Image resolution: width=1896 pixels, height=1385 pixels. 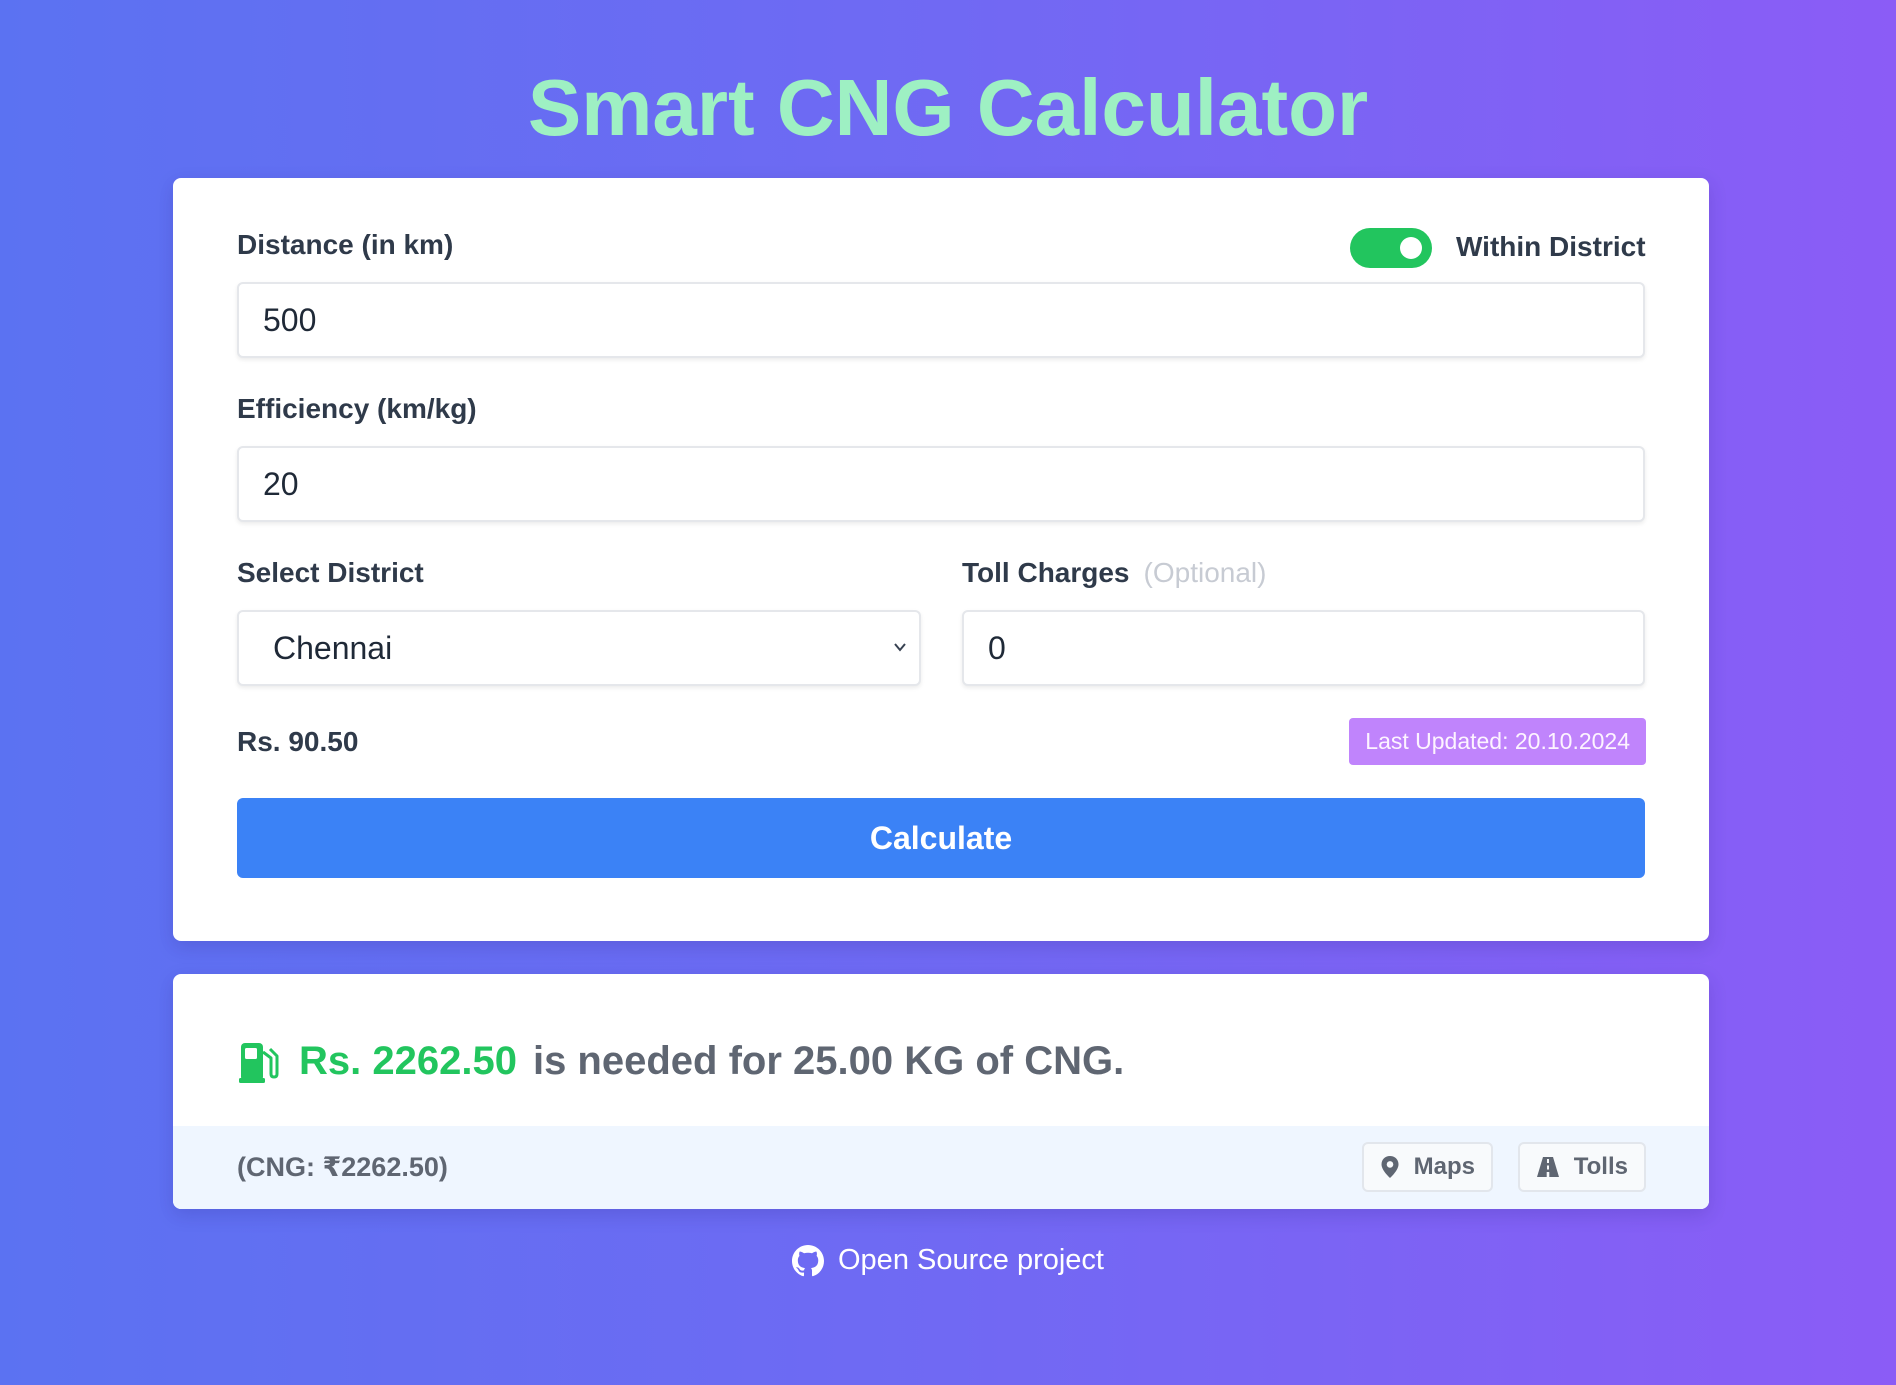 What do you see at coordinates (1411, 248) in the screenshot?
I see `toggle-knob` at bounding box center [1411, 248].